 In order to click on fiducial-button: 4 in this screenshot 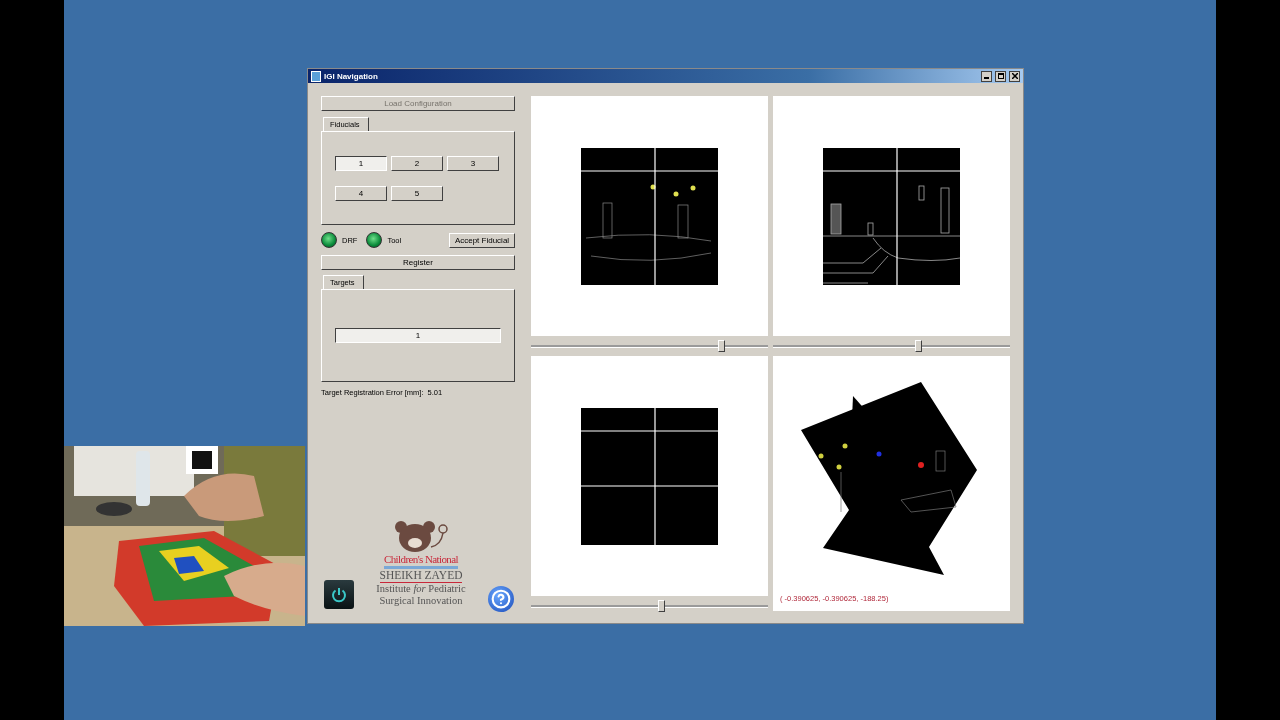, I will do `click(361, 193)`.